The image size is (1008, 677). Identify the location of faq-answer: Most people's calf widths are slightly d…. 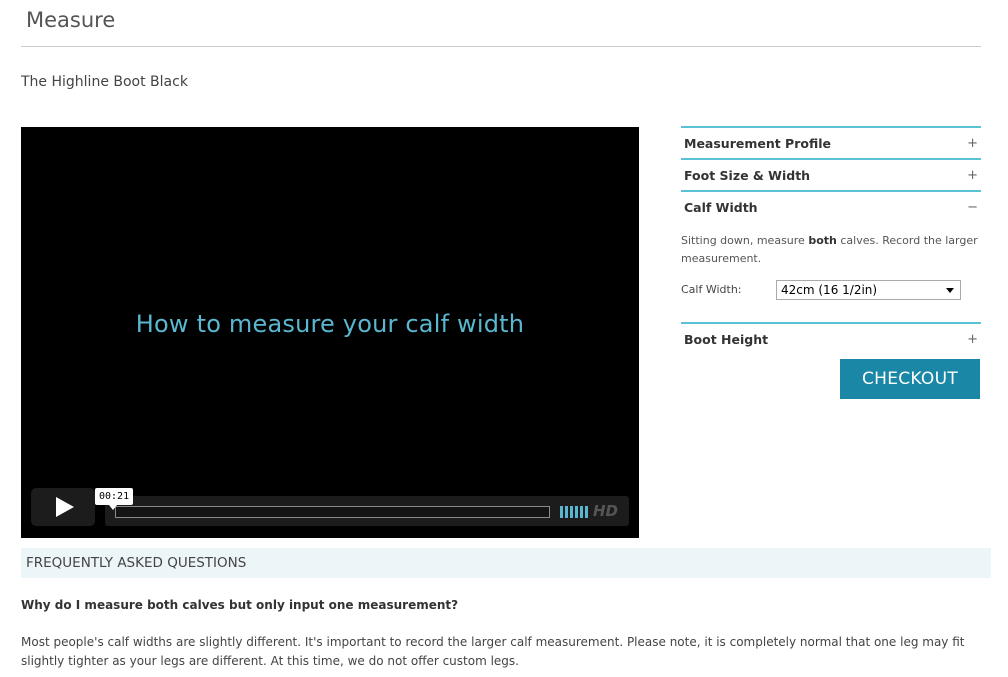
(493, 651).